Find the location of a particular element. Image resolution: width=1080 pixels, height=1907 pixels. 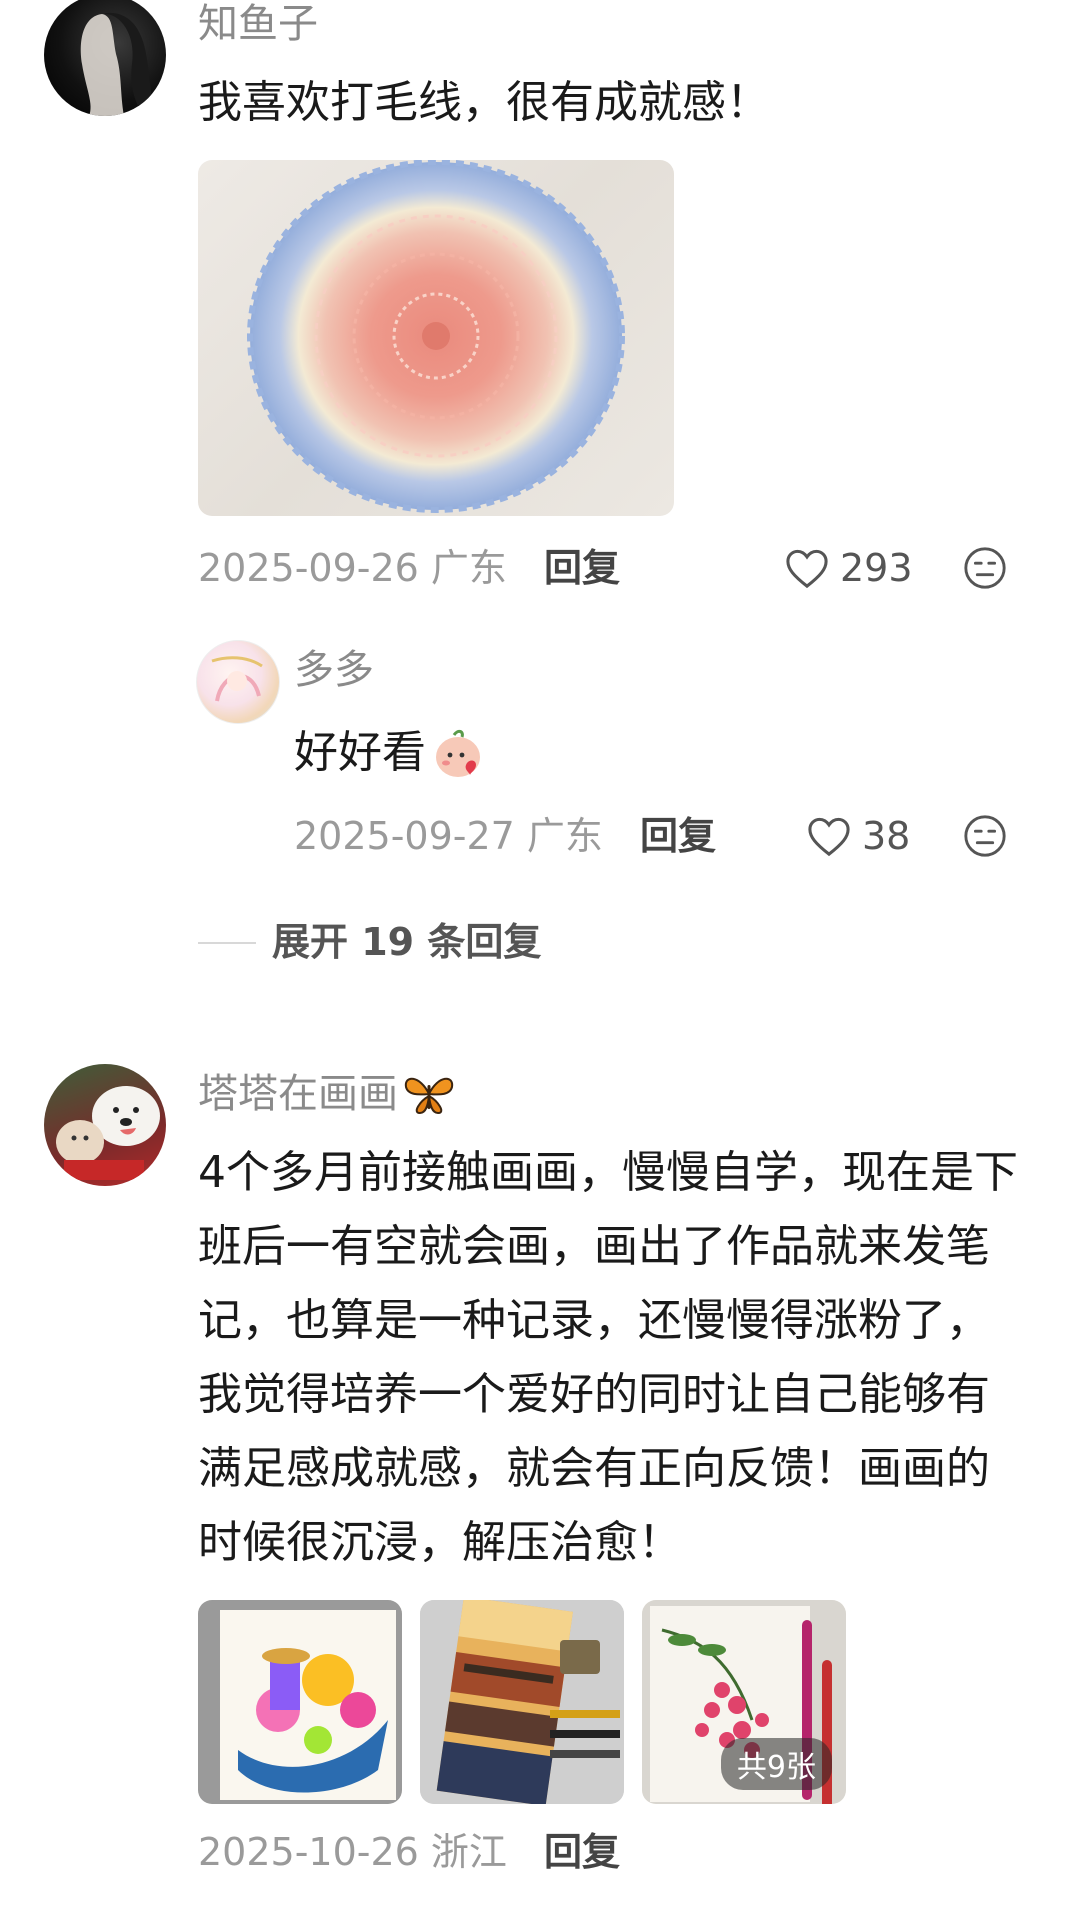

like-button: 293 is located at coordinates (848, 568).